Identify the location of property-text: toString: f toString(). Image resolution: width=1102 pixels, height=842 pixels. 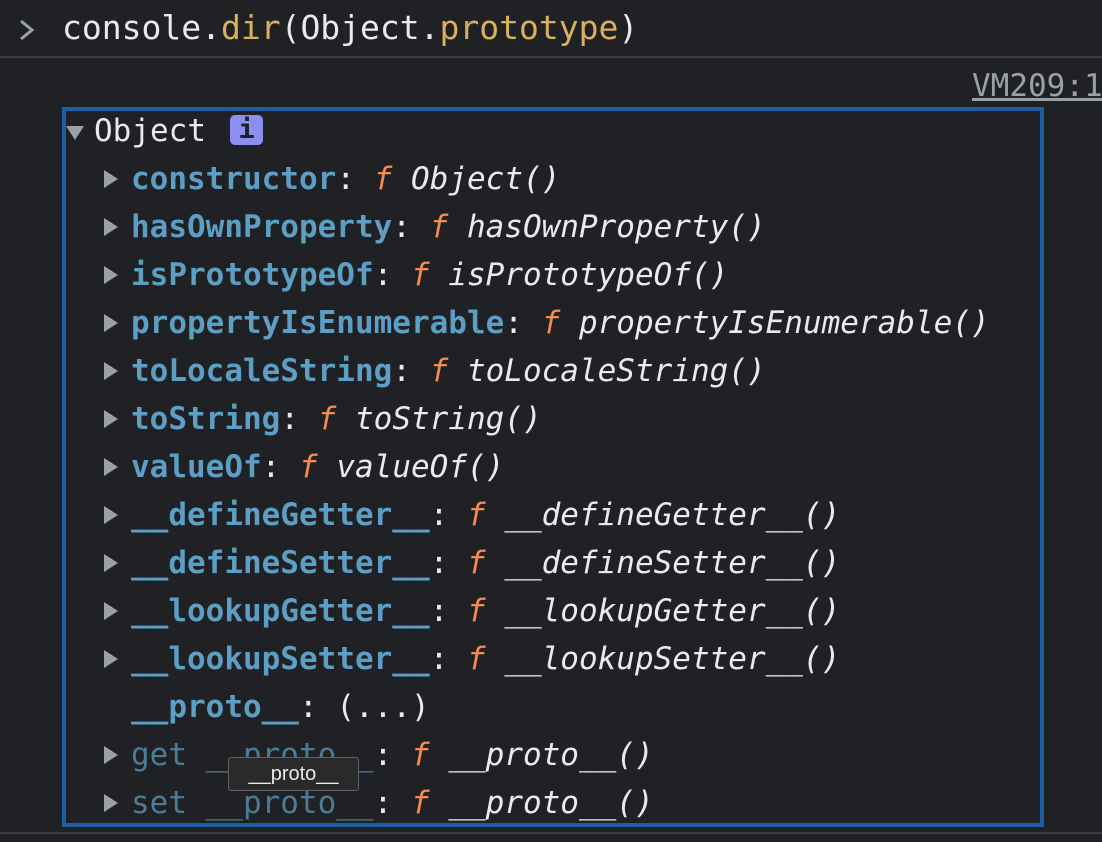
(336, 419).